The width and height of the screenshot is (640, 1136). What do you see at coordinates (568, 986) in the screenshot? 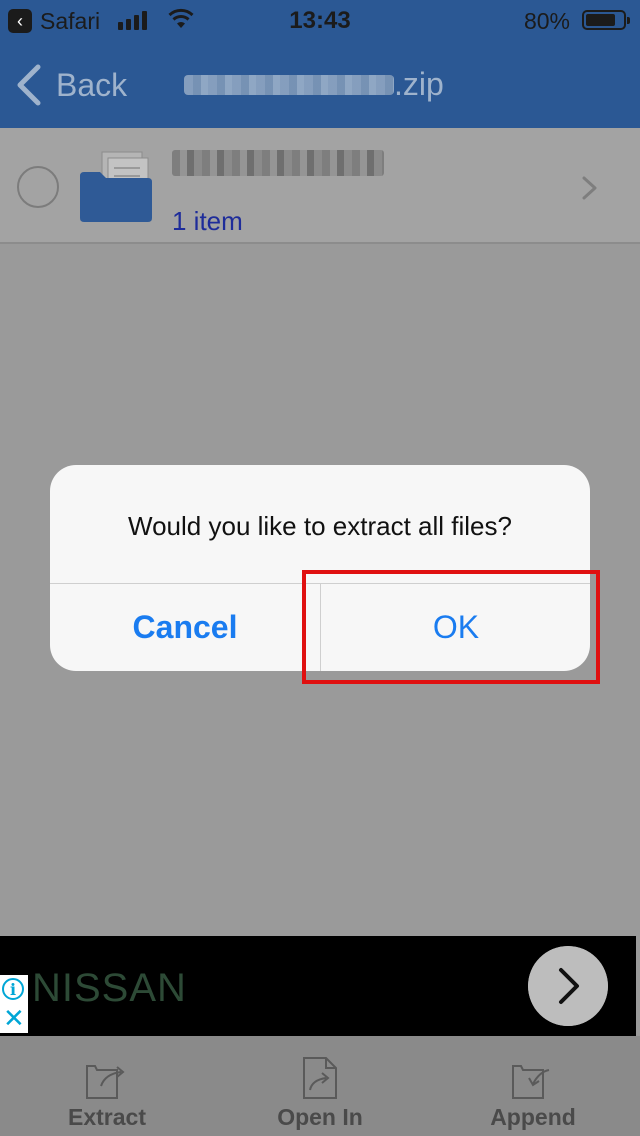
I see `ad-arrow-icon` at bounding box center [568, 986].